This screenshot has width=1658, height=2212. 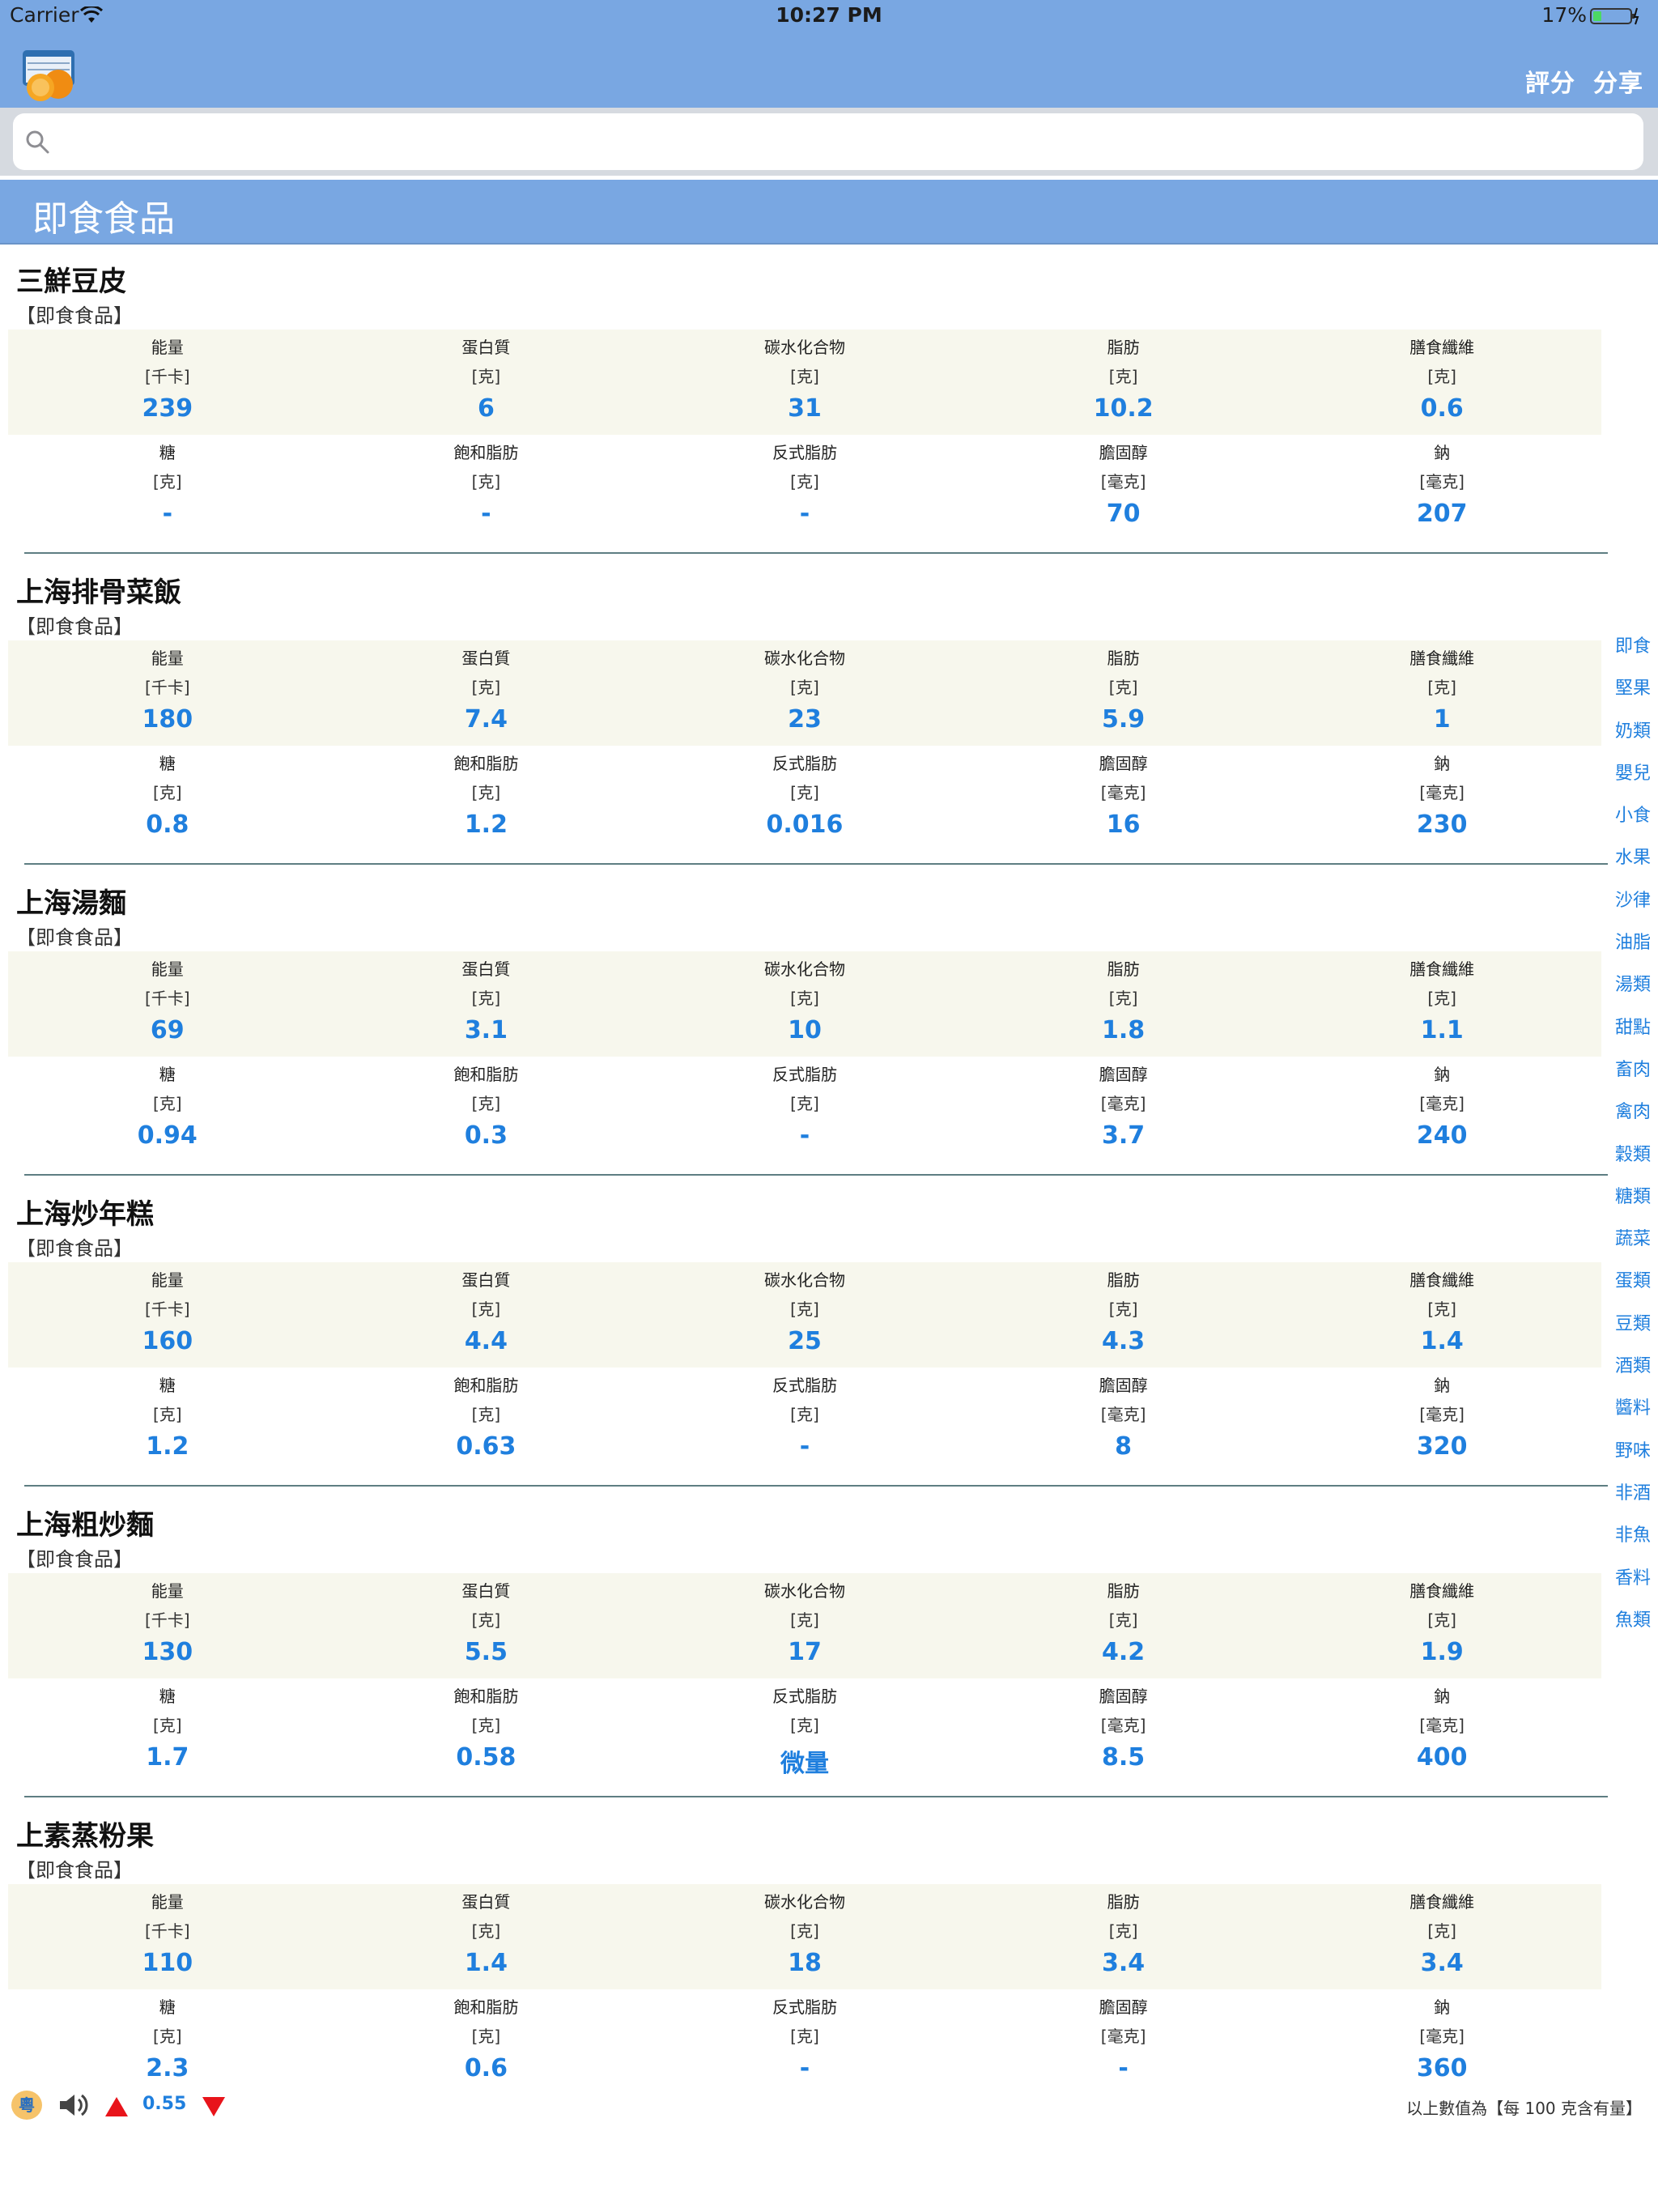 I want to click on index-item: 堅果, so click(x=1633, y=695).